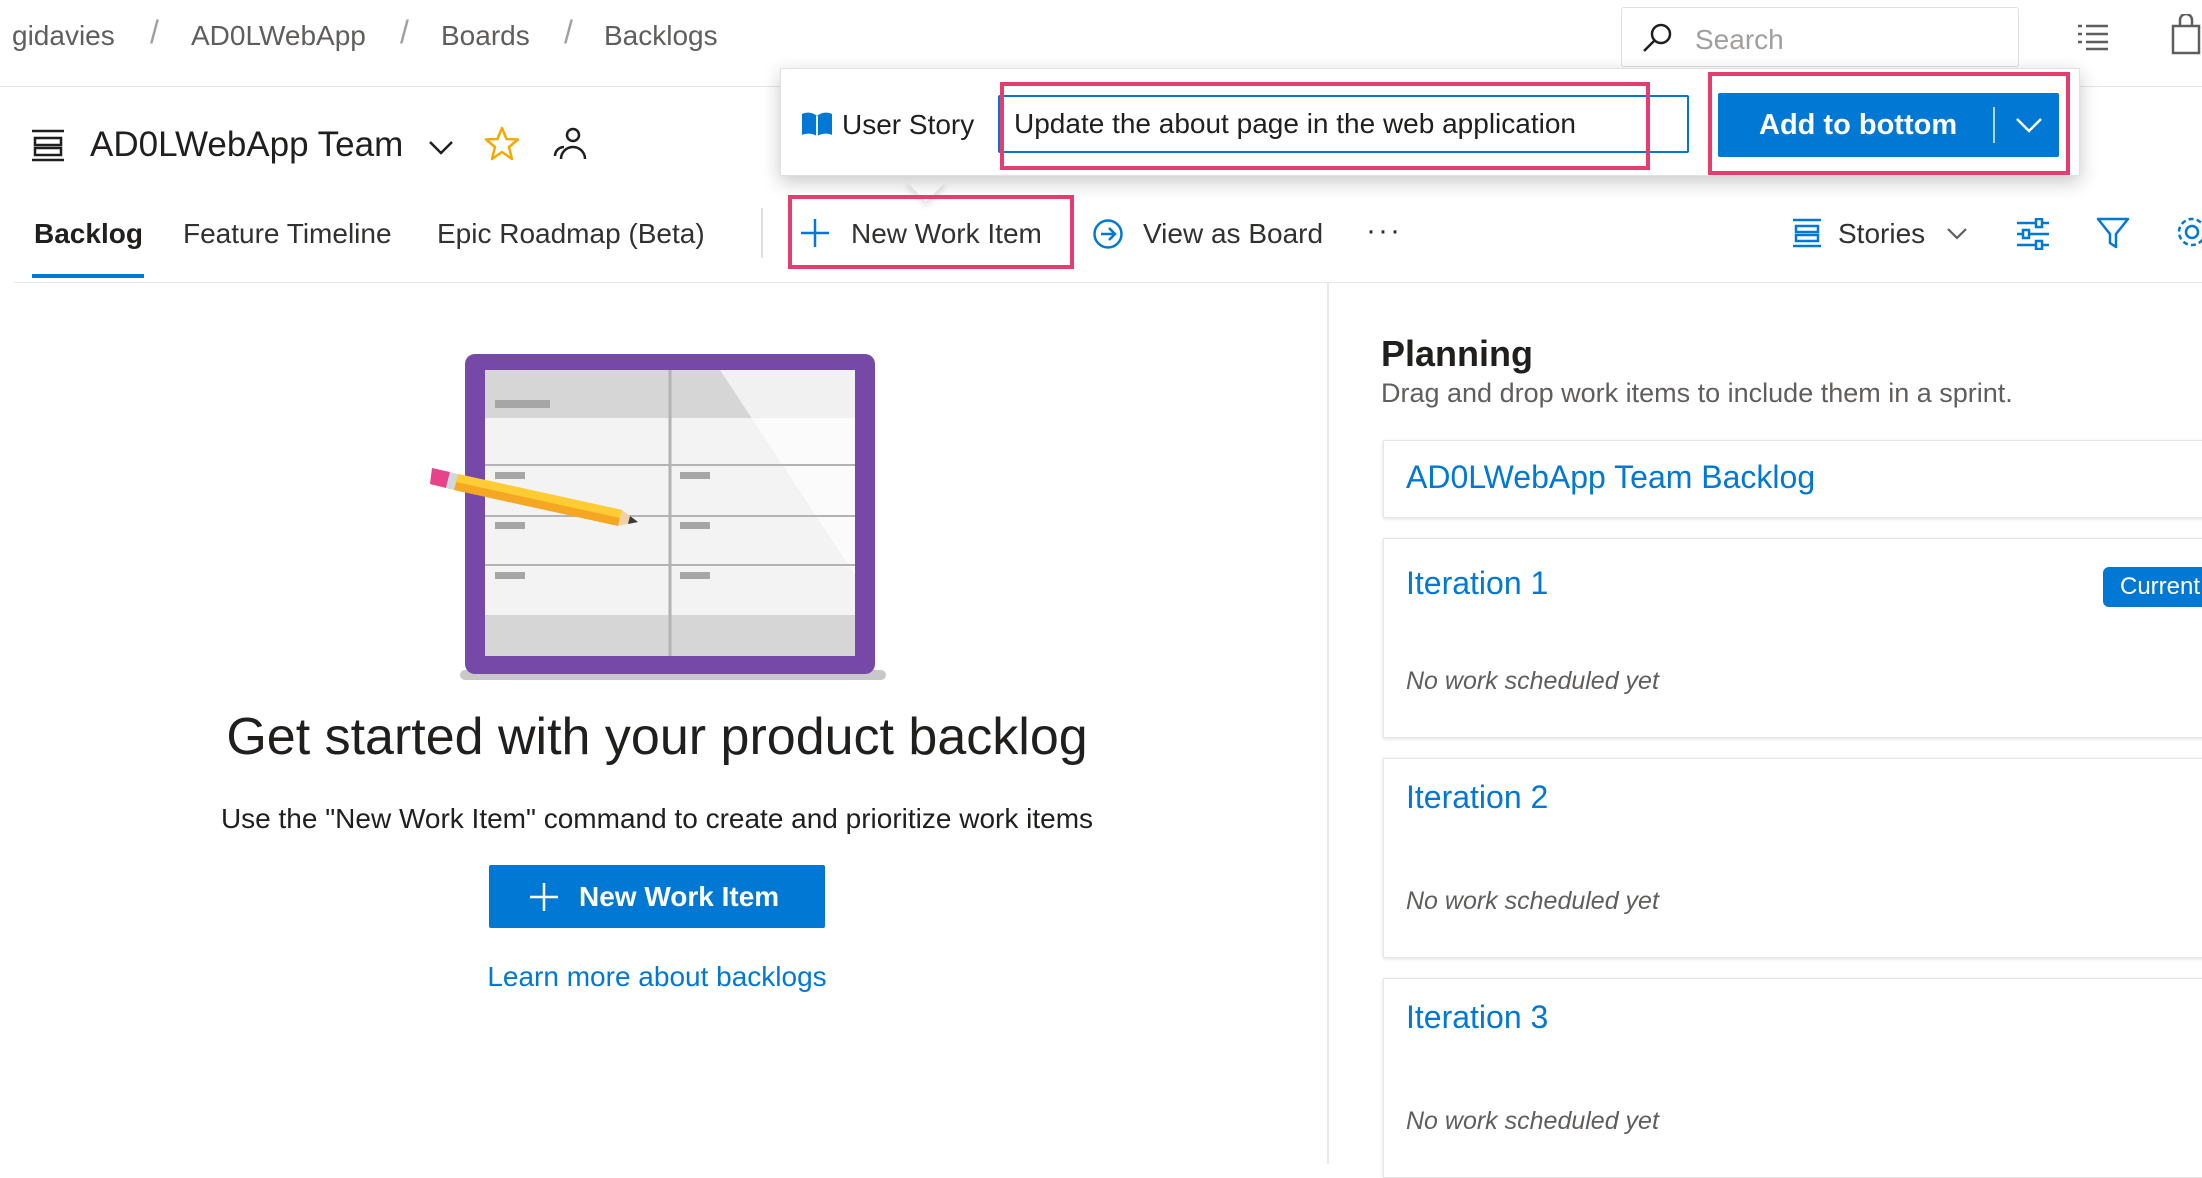 This screenshot has width=2202, height=1178. What do you see at coordinates (1477, 797) in the screenshot?
I see `iteration-title: Iteration 2` at bounding box center [1477, 797].